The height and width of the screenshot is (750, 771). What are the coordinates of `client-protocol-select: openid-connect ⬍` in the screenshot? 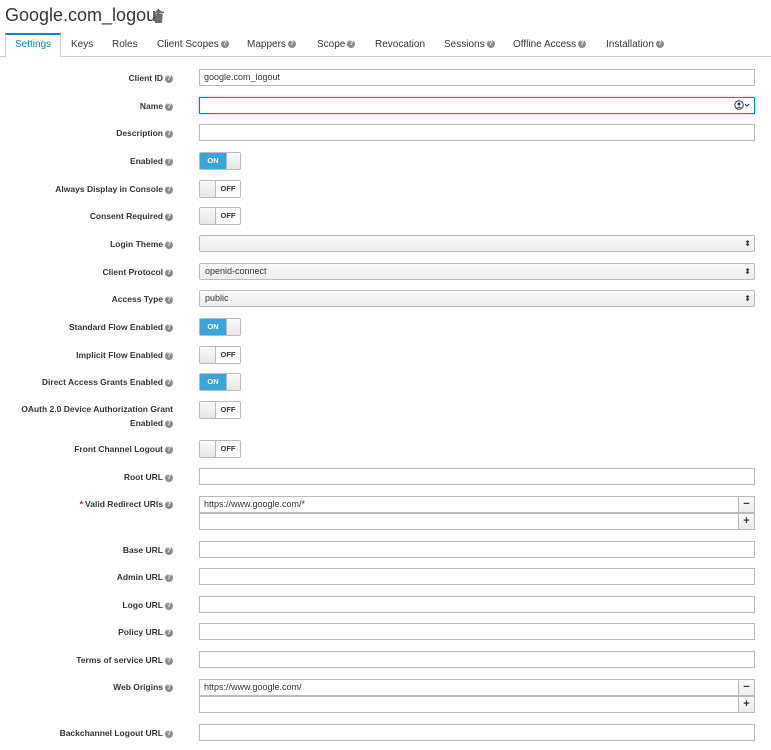 It's located at (477, 271).